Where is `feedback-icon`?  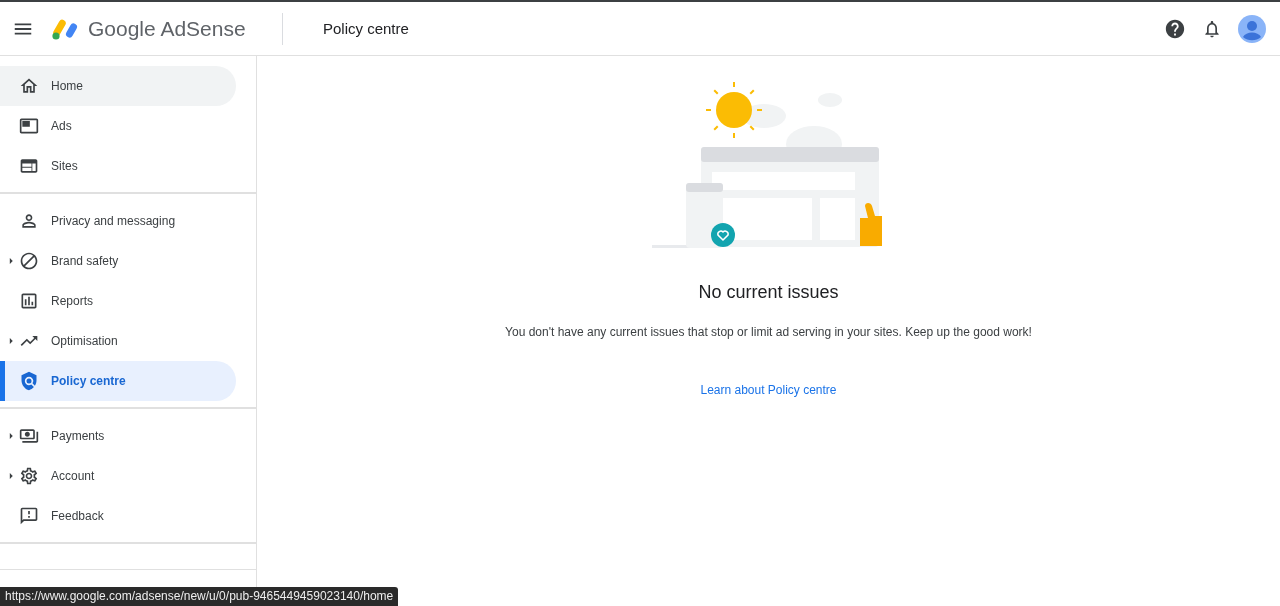
feedback-icon is located at coordinates (29, 516).